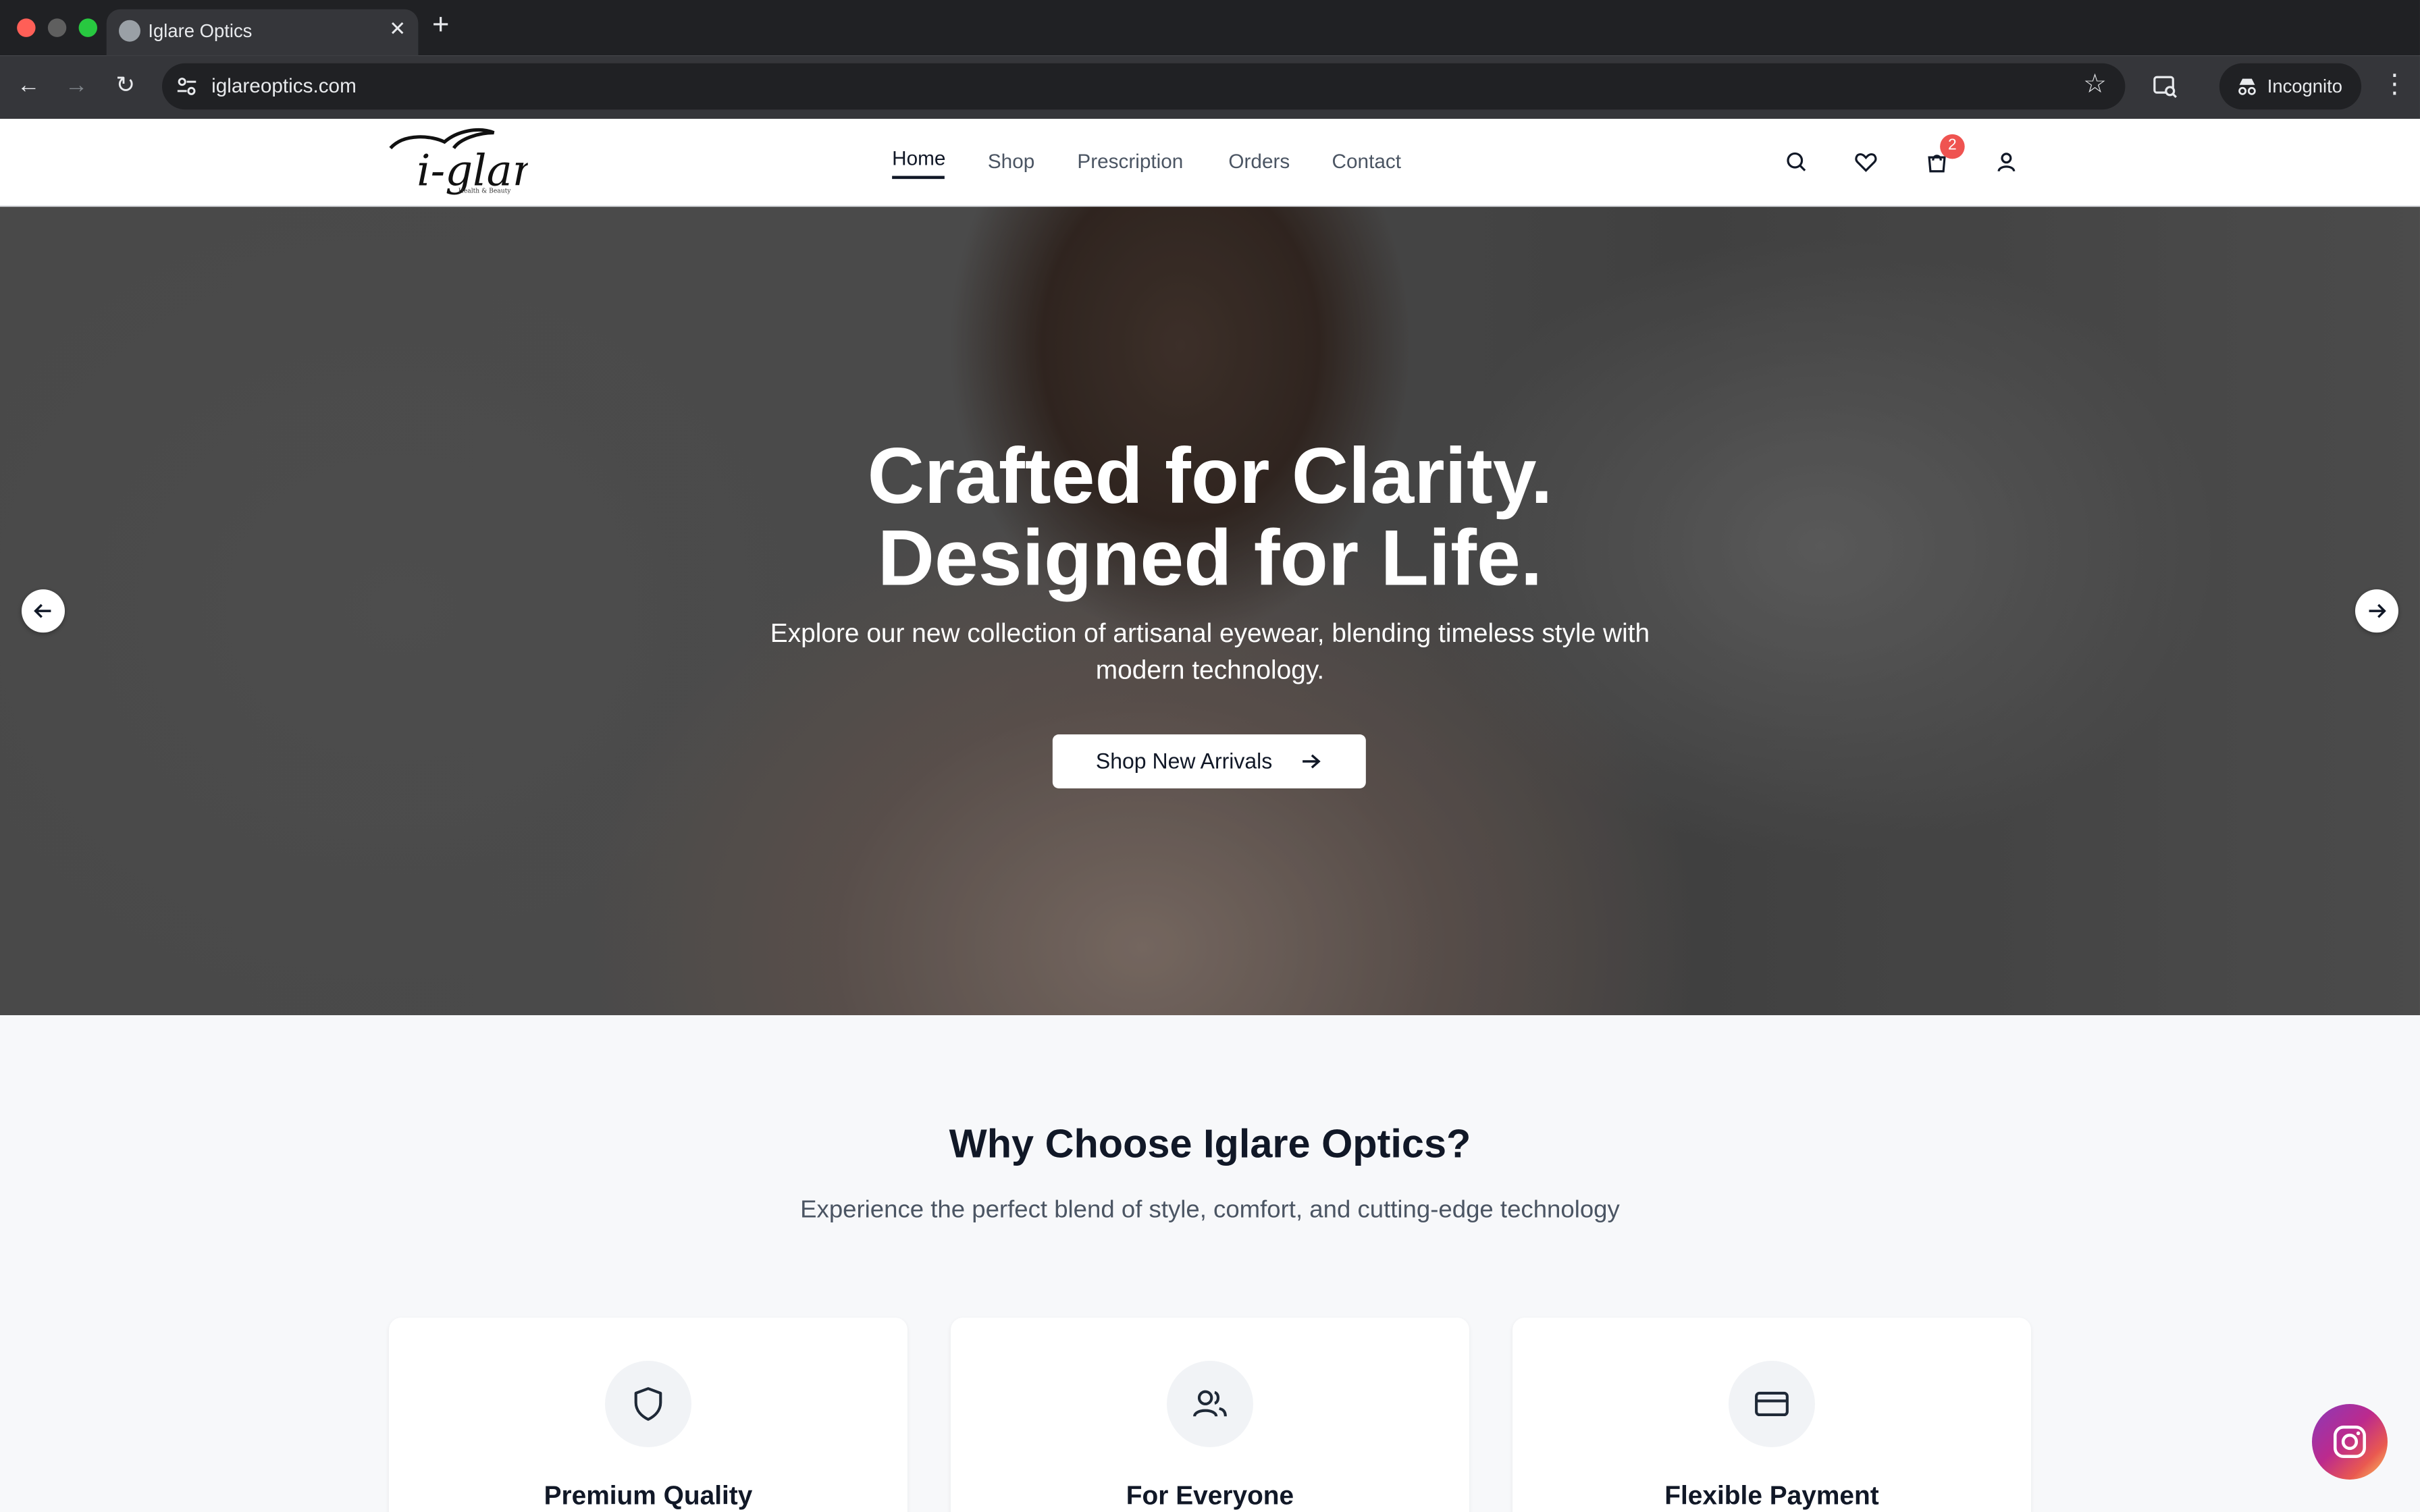 The height and width of the screenshot is (1512, 2420). Describe the element at coordinates (484, 190) in the screenshot. I see `logo-tagline: Health & Beauty` at that location.